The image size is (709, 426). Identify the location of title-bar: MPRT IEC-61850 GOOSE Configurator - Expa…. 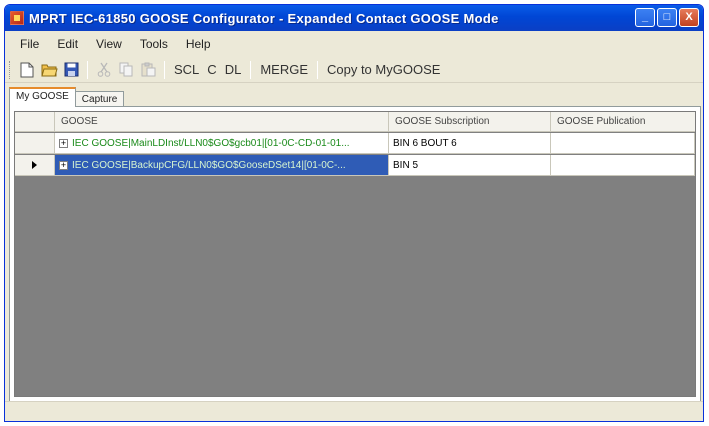
(354, 18).